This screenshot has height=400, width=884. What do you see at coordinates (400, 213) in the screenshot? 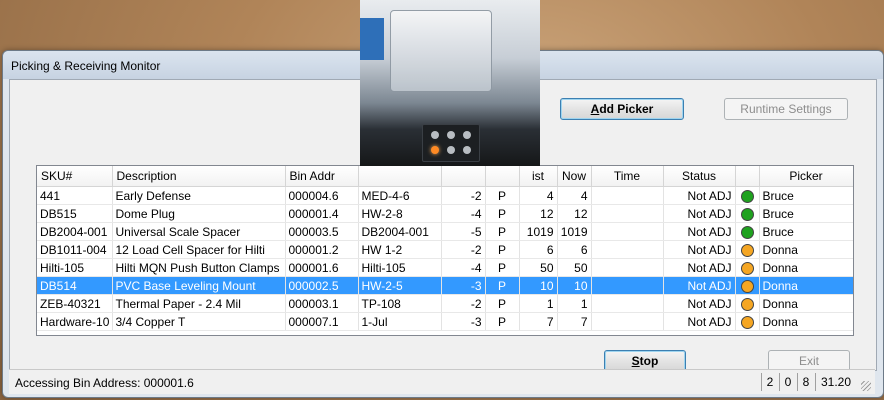
I see `cell-loc: HW-2-8` at bounding box center [400, 213].